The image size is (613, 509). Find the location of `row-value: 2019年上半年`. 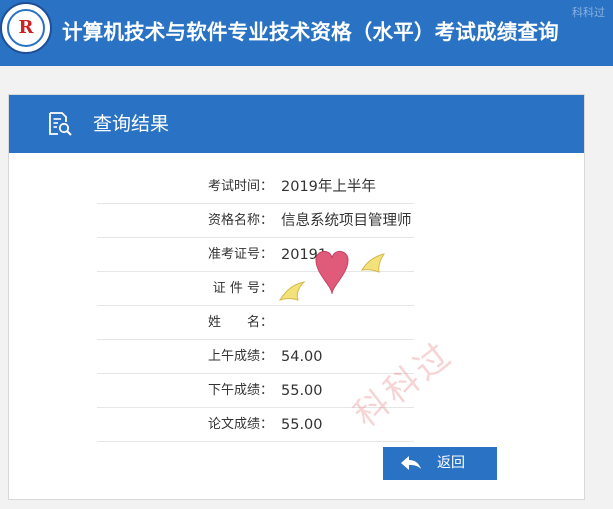

row-value: 2019年上半年 is located at coordinates (328, 187).